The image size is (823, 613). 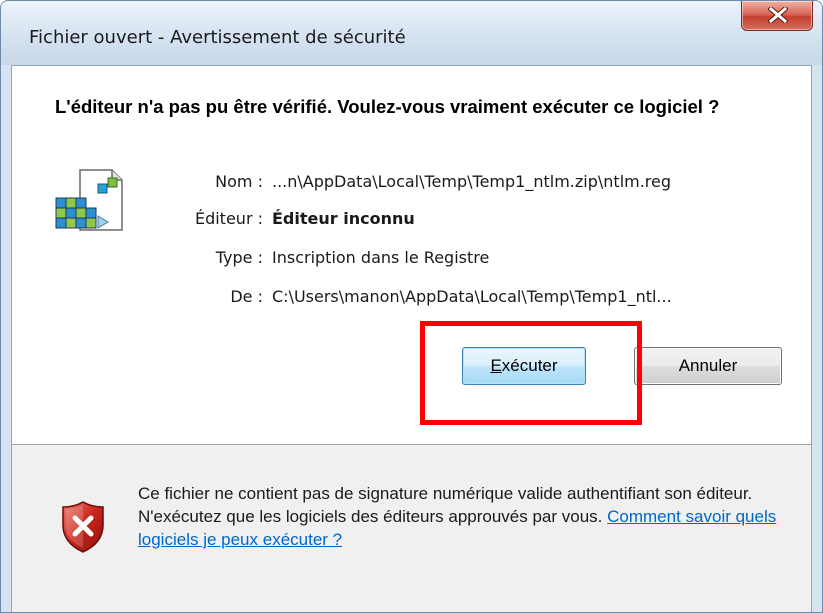 What do you see at coordinates (83, 527) in the screenshot?
I see `warning-shield-icon` at bounding box center [83, 527].